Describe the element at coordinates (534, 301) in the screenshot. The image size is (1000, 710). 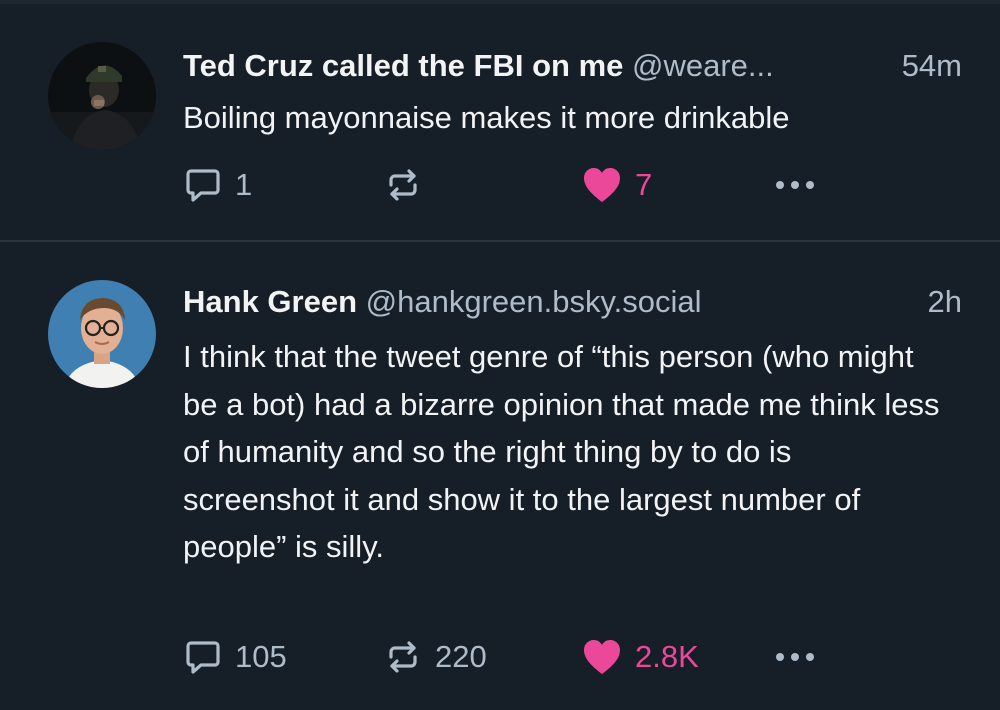
I see `author-handle: @hankgreen.bsky.social` at that location.